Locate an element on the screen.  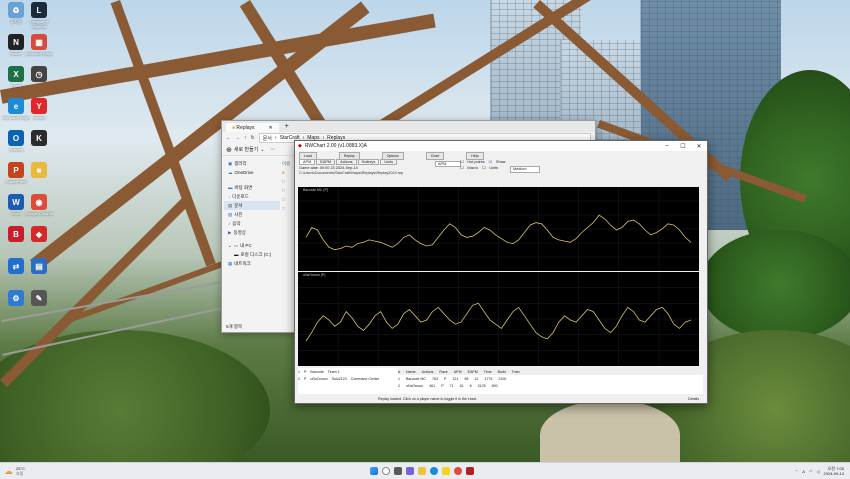
column-header: EAPM is located at coordinates (473, 372).